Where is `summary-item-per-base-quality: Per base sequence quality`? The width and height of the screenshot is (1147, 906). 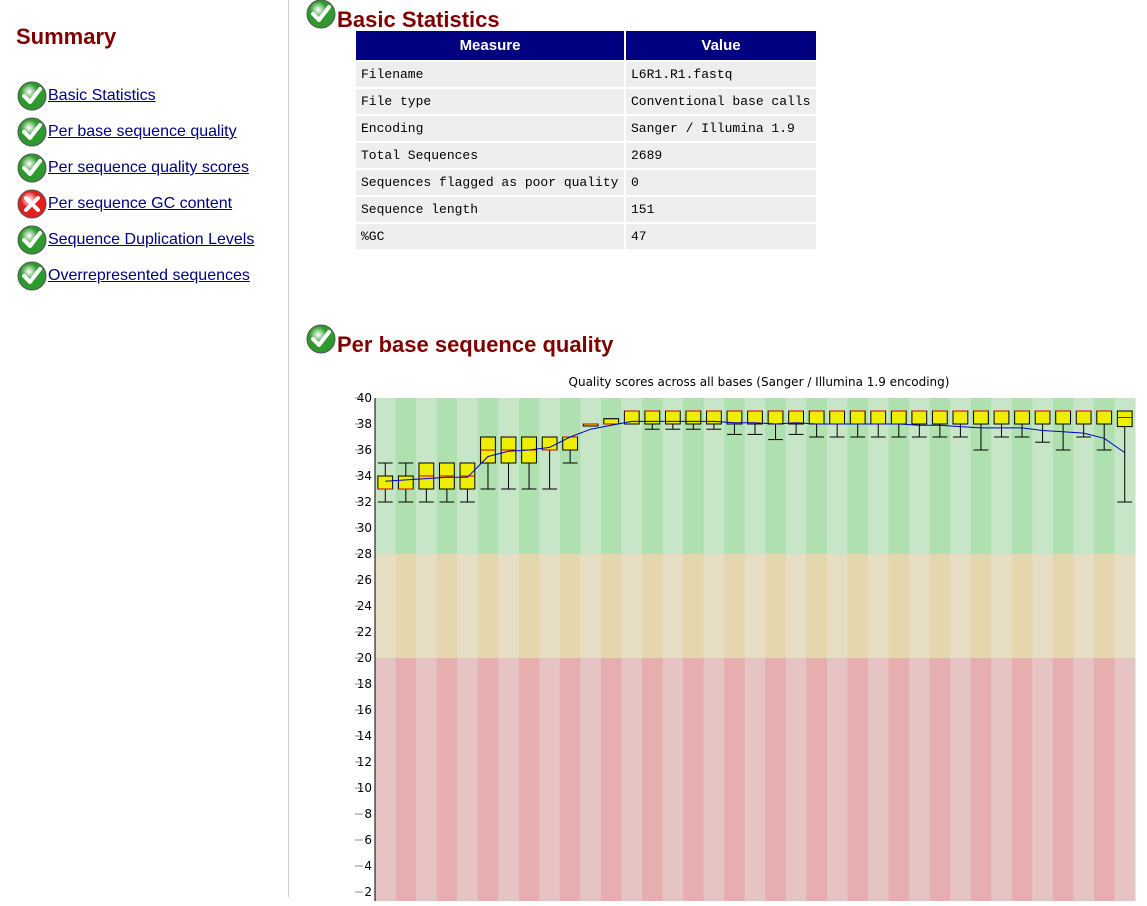 summary-item-per-base-quality: Per base sequence quality is located at coordinates (135, 132).